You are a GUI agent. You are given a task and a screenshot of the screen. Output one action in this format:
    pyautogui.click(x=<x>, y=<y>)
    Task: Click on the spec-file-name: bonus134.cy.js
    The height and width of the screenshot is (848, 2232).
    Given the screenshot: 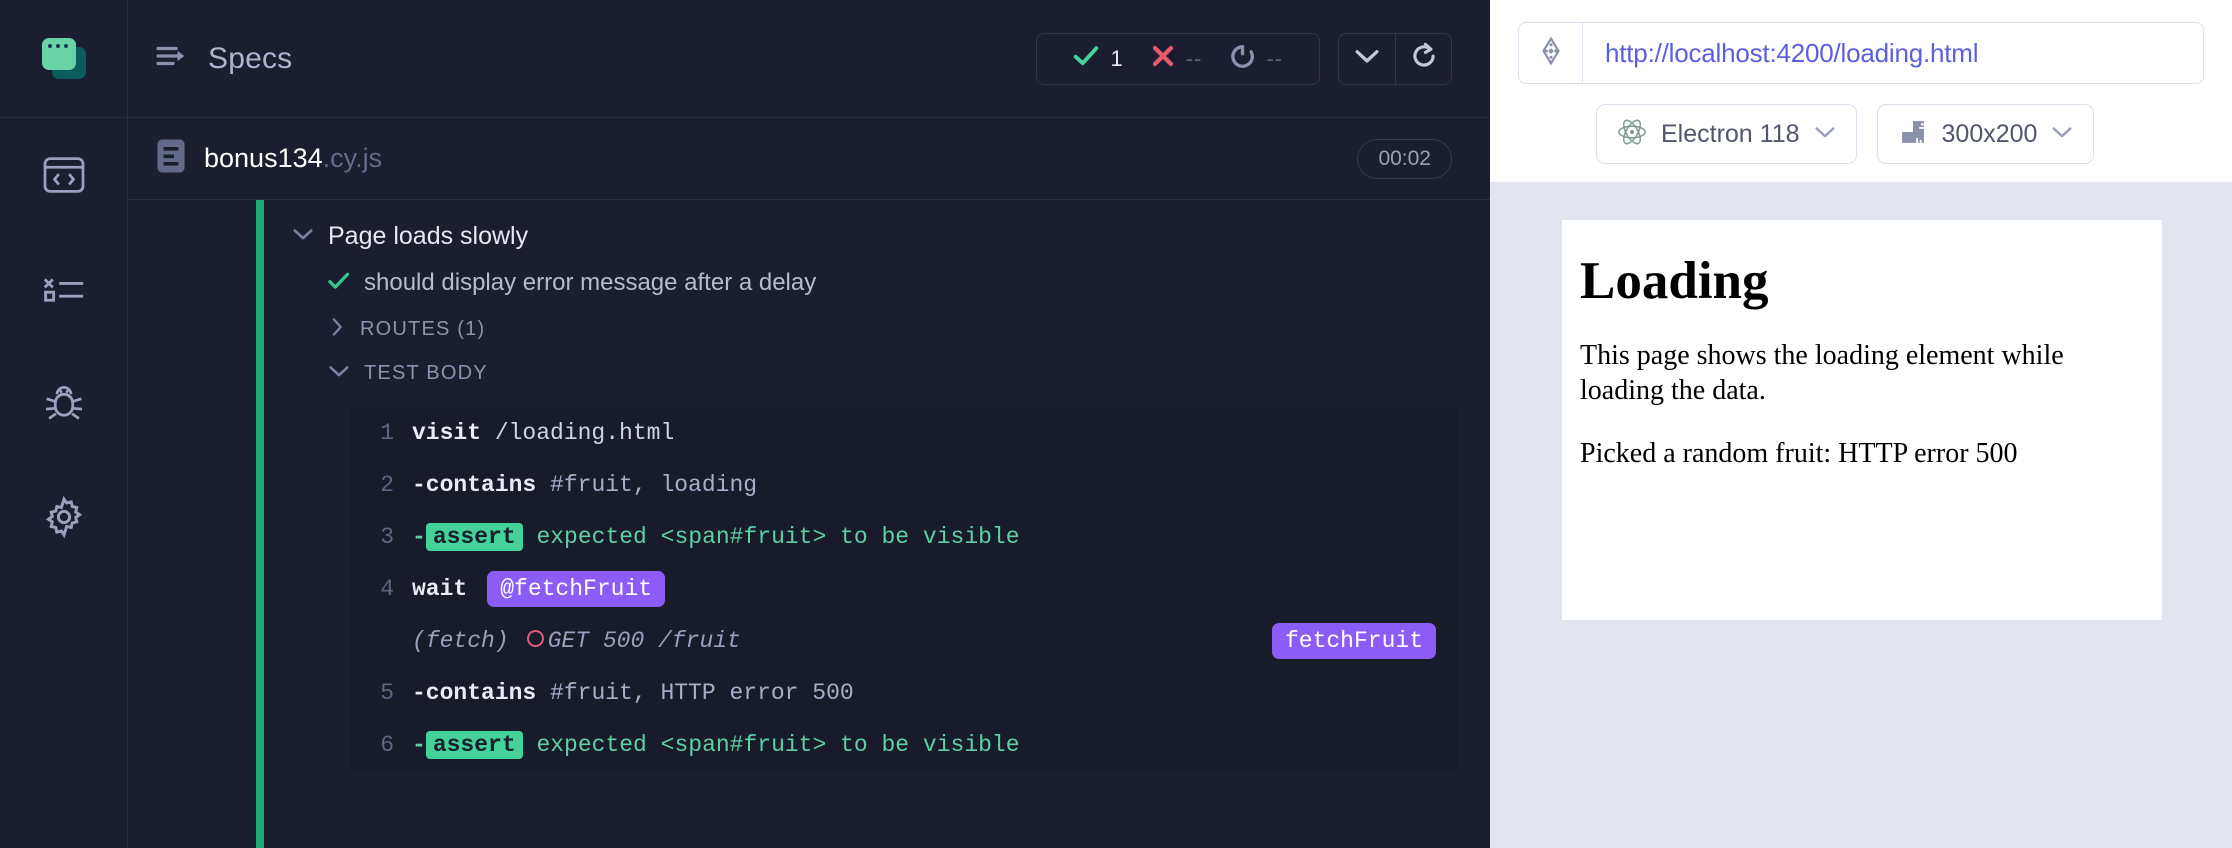 What is the action you would take?
    pyautogui.click(x=293, y=158)
    